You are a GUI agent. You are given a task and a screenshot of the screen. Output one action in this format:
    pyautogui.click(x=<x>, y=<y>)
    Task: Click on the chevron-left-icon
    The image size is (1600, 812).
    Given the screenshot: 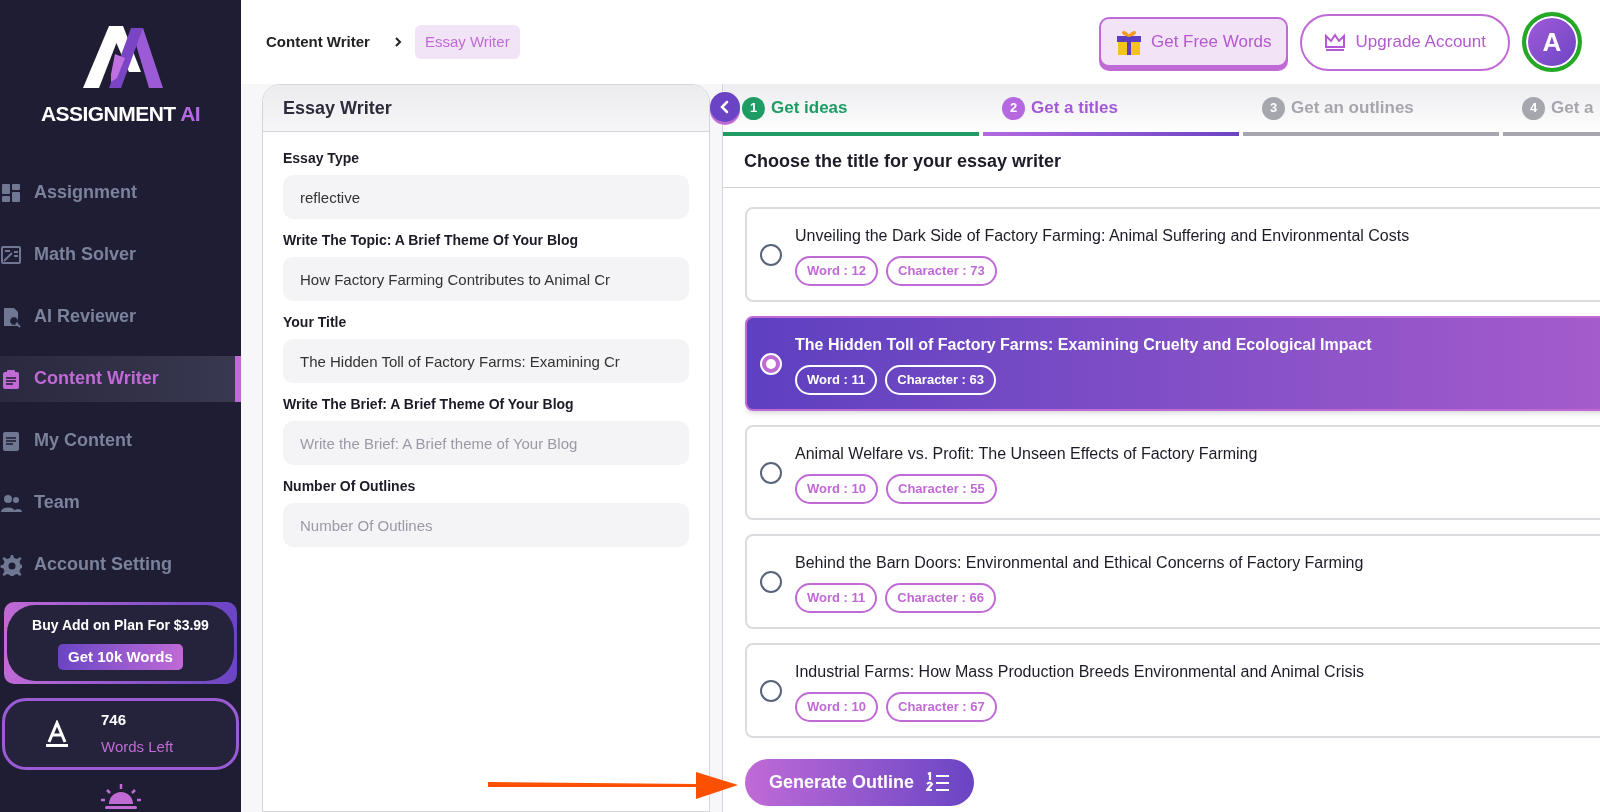 What is the action you would take?
    pyautogui.click(x=725, y=107)
    